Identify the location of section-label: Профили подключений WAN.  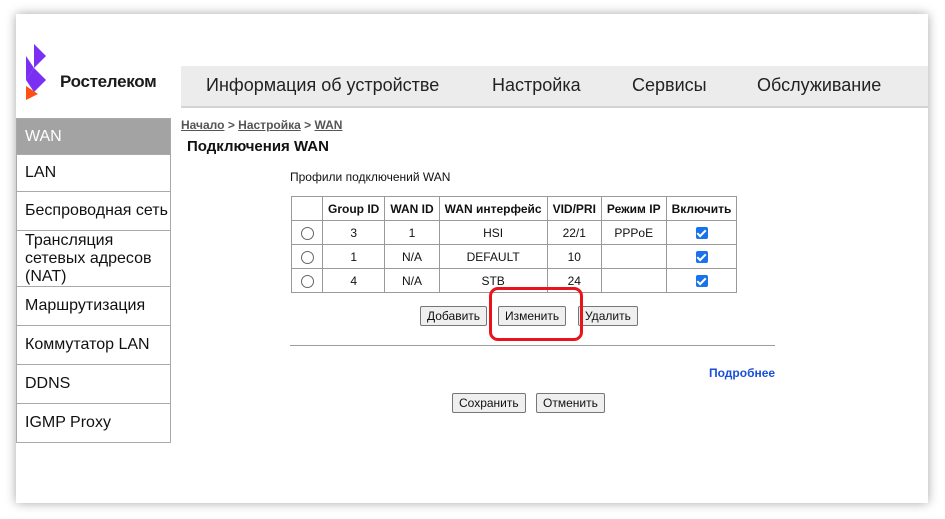
(370, 177).